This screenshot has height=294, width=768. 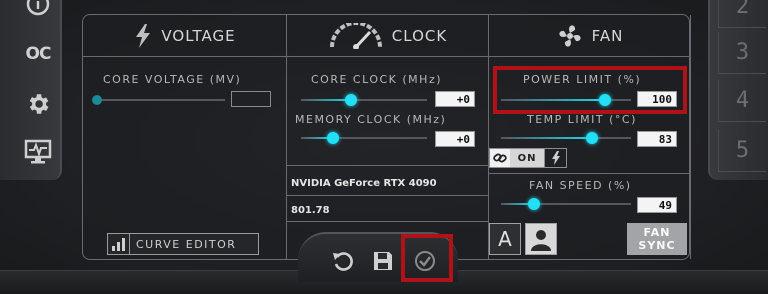 I want to click on profile-tab-4: 4, so click(x=742, y=101).